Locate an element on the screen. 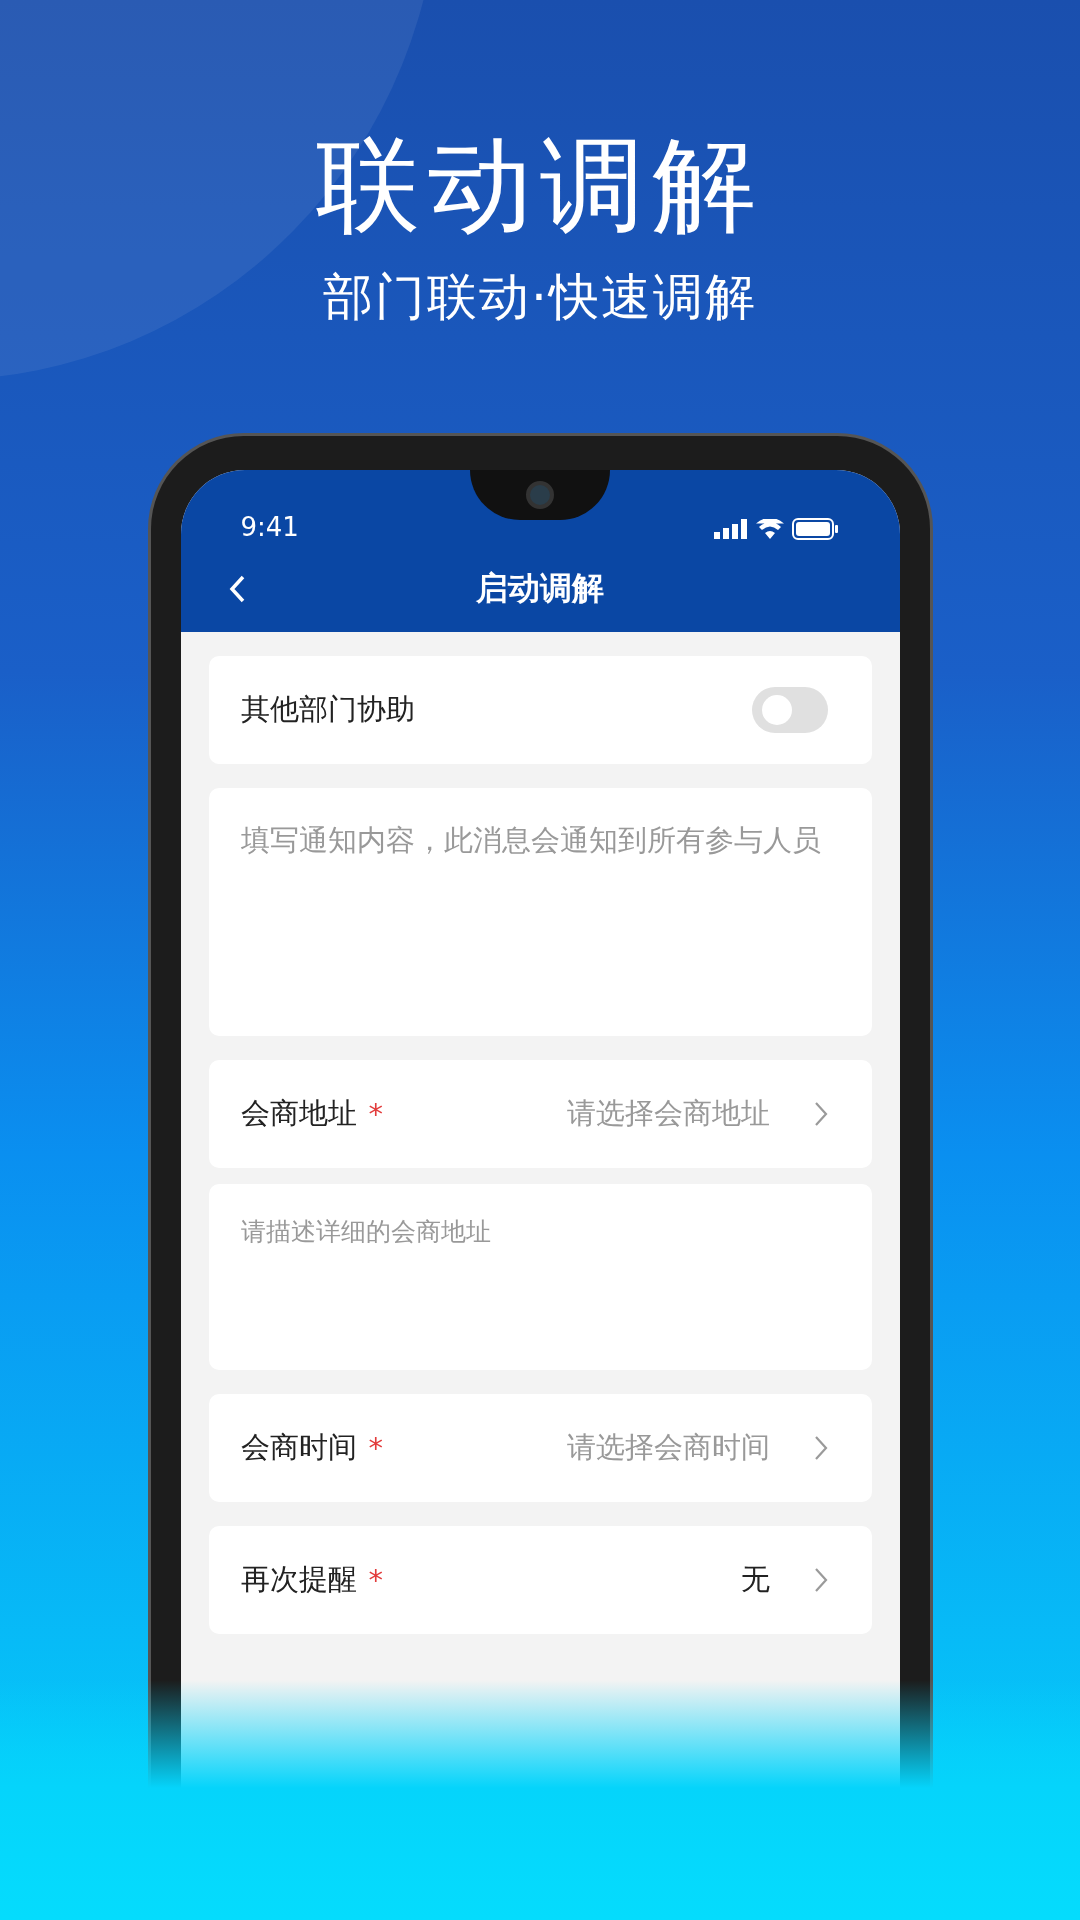 This screenshot has height=1920, width=1080. wifi-icon is located at coordinates (769, 529).